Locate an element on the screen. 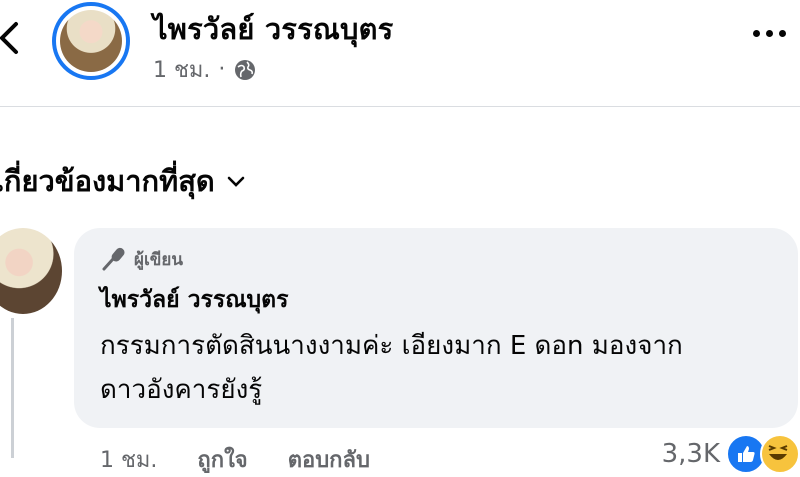 The image size is (800, 477). reaction-count: 3,3K is located at coordinates (690, 454).